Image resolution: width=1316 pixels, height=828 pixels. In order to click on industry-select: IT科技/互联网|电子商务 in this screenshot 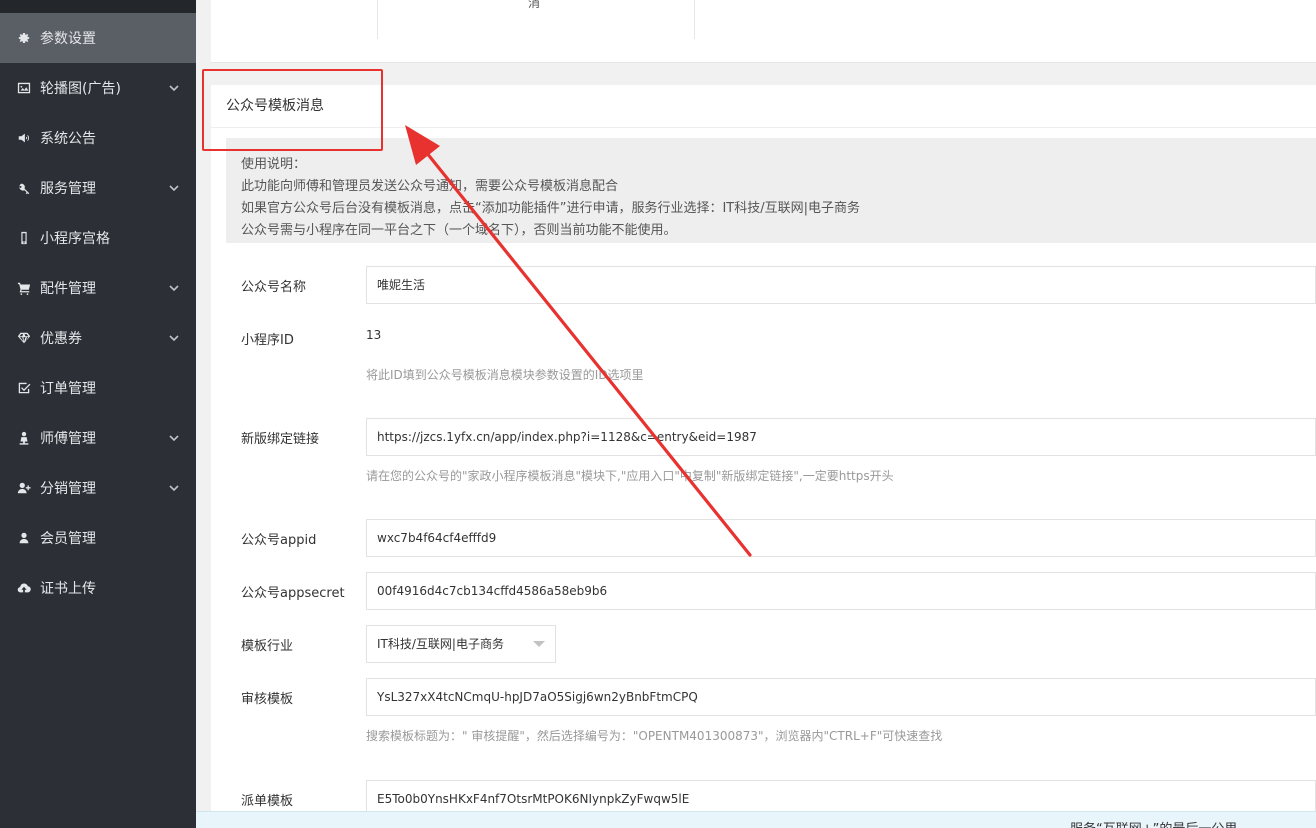, I will do `click(461, 644)`.